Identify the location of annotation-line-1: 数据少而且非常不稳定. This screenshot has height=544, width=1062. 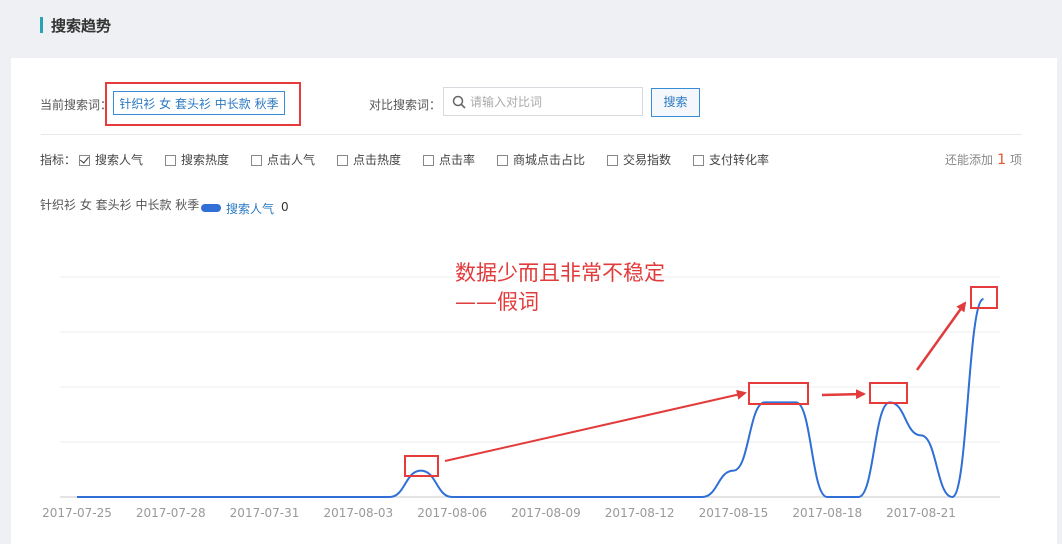
(560, 273).